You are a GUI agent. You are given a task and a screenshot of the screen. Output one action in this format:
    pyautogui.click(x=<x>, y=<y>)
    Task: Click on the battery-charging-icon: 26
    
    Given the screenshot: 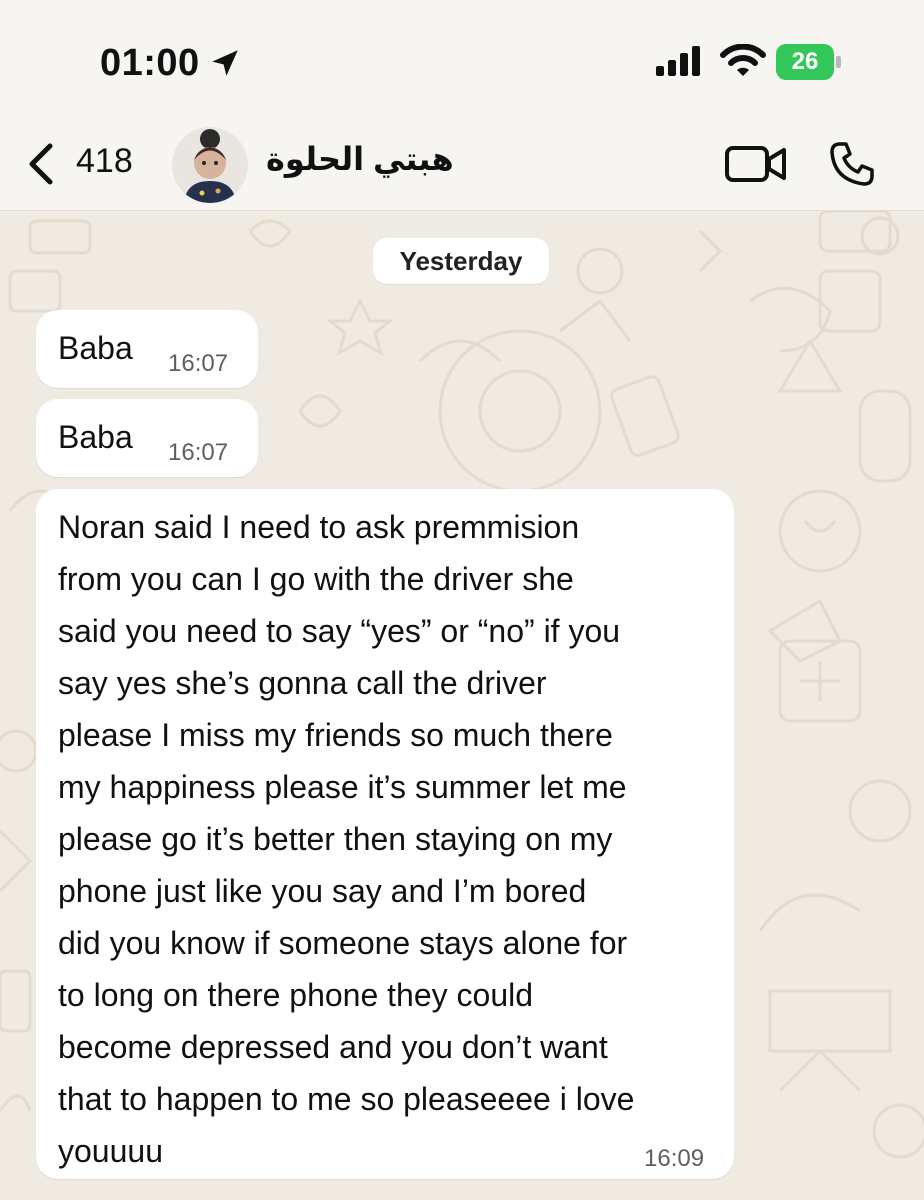 What is the action you would take?
    pyautogui.click(x=809, y=62)
    